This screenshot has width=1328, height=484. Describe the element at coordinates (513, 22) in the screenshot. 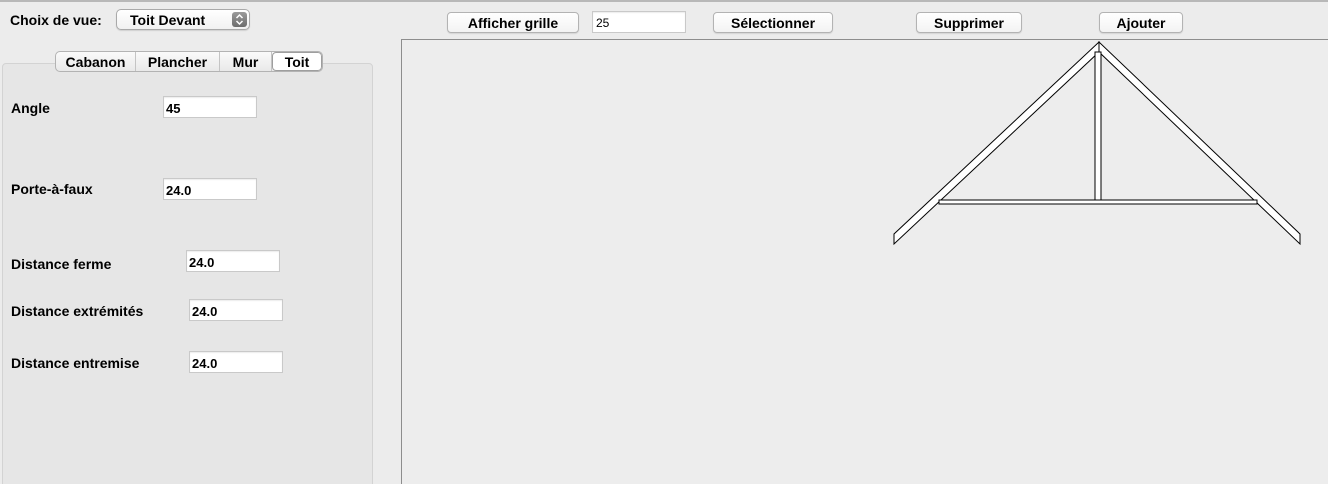

I see `show-grid-button: Afficher grille` at that location.